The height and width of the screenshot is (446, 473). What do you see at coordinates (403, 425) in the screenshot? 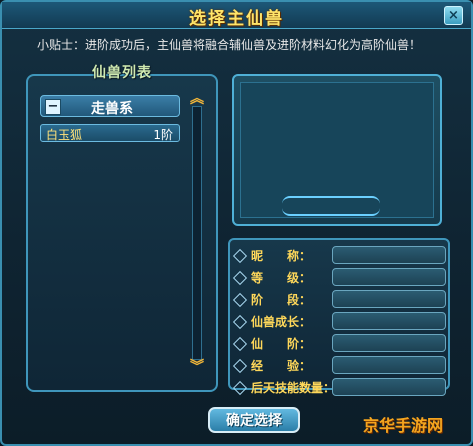
I see `watermark-text: 京华手游网` at bounding box center [403, 425].